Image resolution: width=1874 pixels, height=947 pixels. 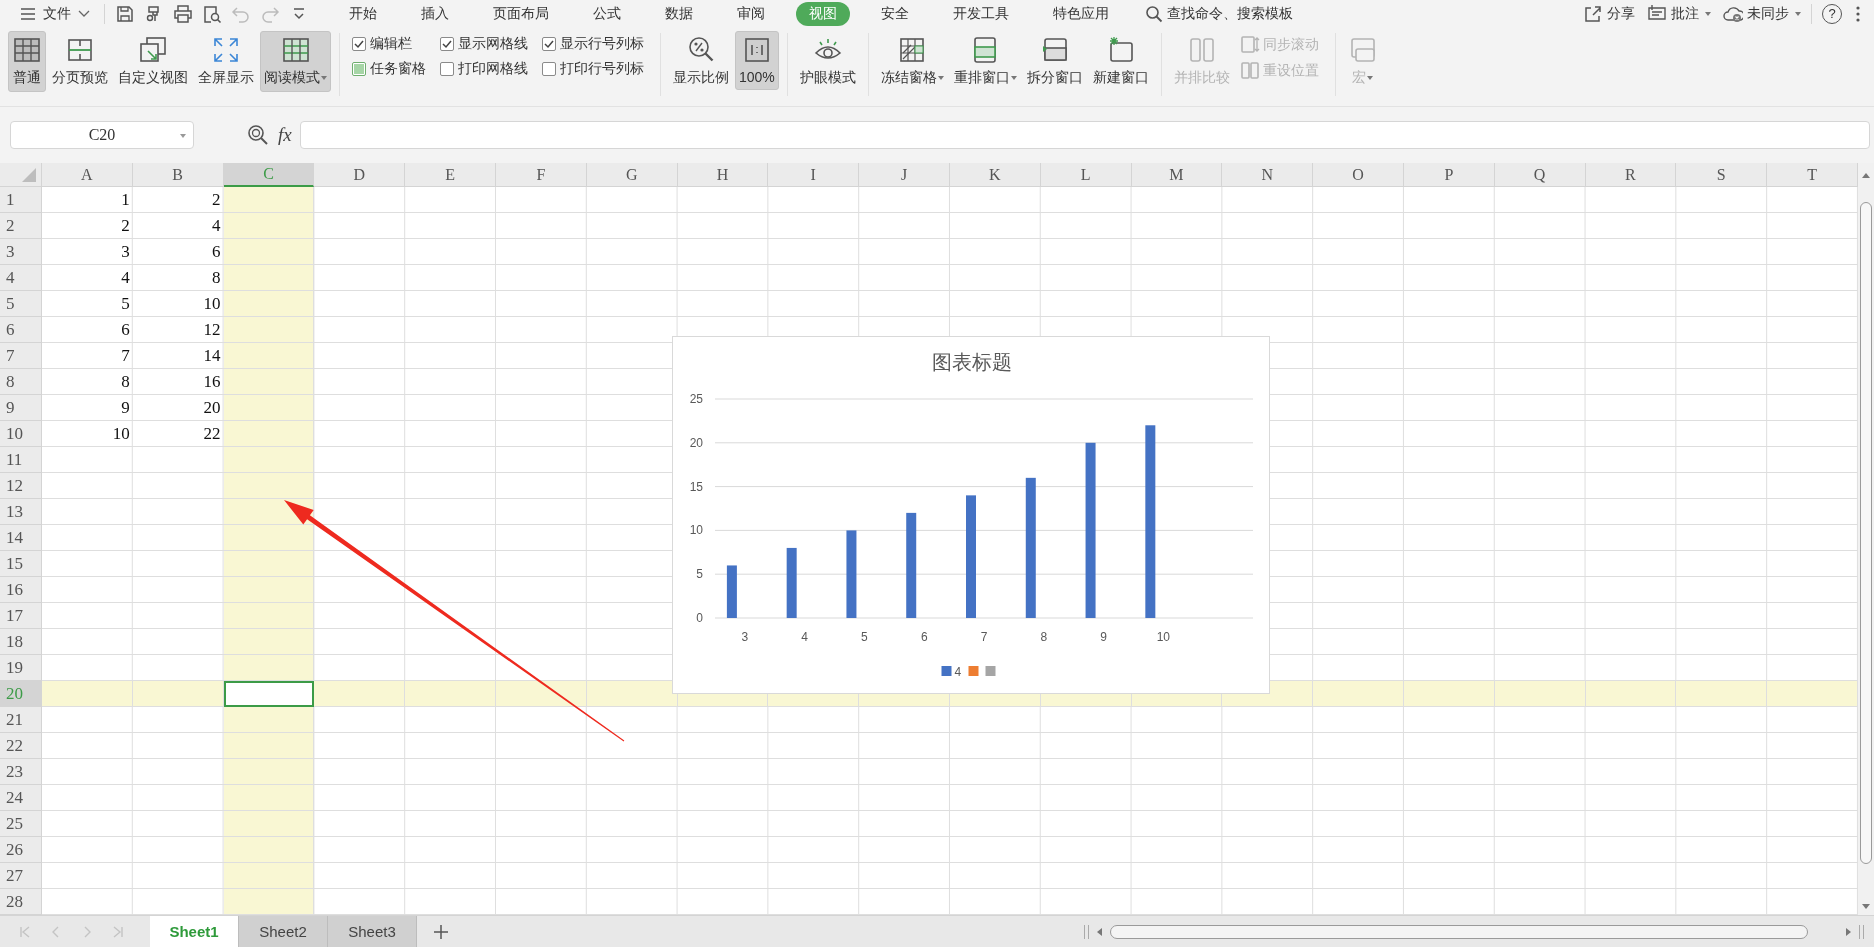 What do you see at coordinates (21, 850) in the screenshot?
I see `row-header: 26` at bounding box center [21, 850].